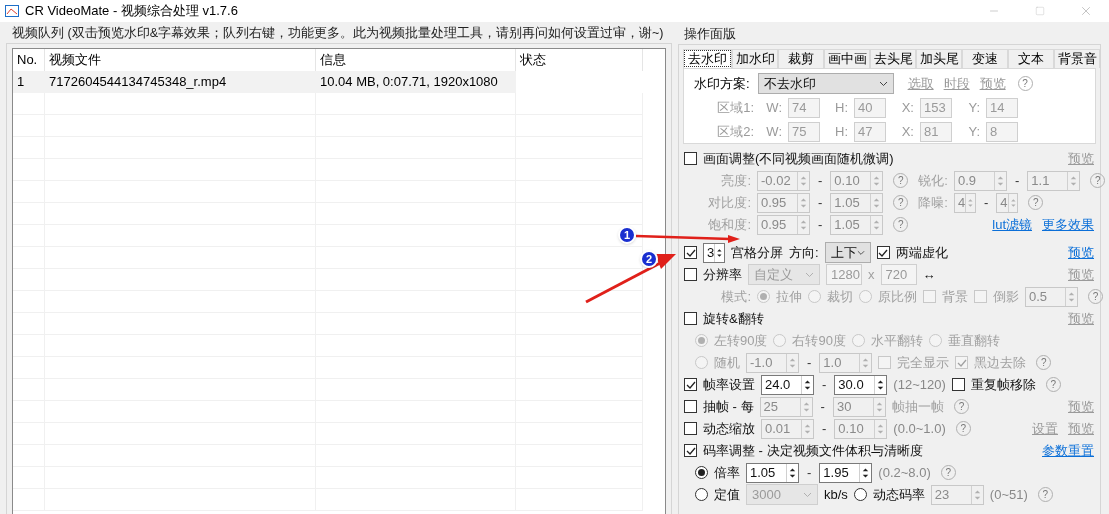  I want to click on link: 参数重置, so click(1068, 450).